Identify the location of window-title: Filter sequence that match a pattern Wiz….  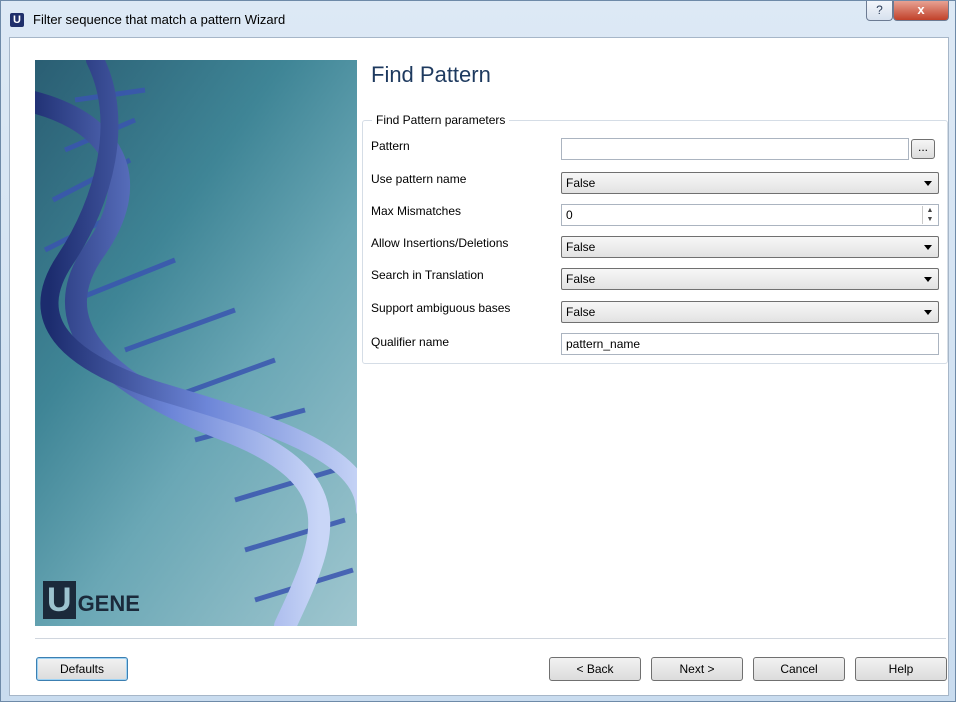
(159, 19).